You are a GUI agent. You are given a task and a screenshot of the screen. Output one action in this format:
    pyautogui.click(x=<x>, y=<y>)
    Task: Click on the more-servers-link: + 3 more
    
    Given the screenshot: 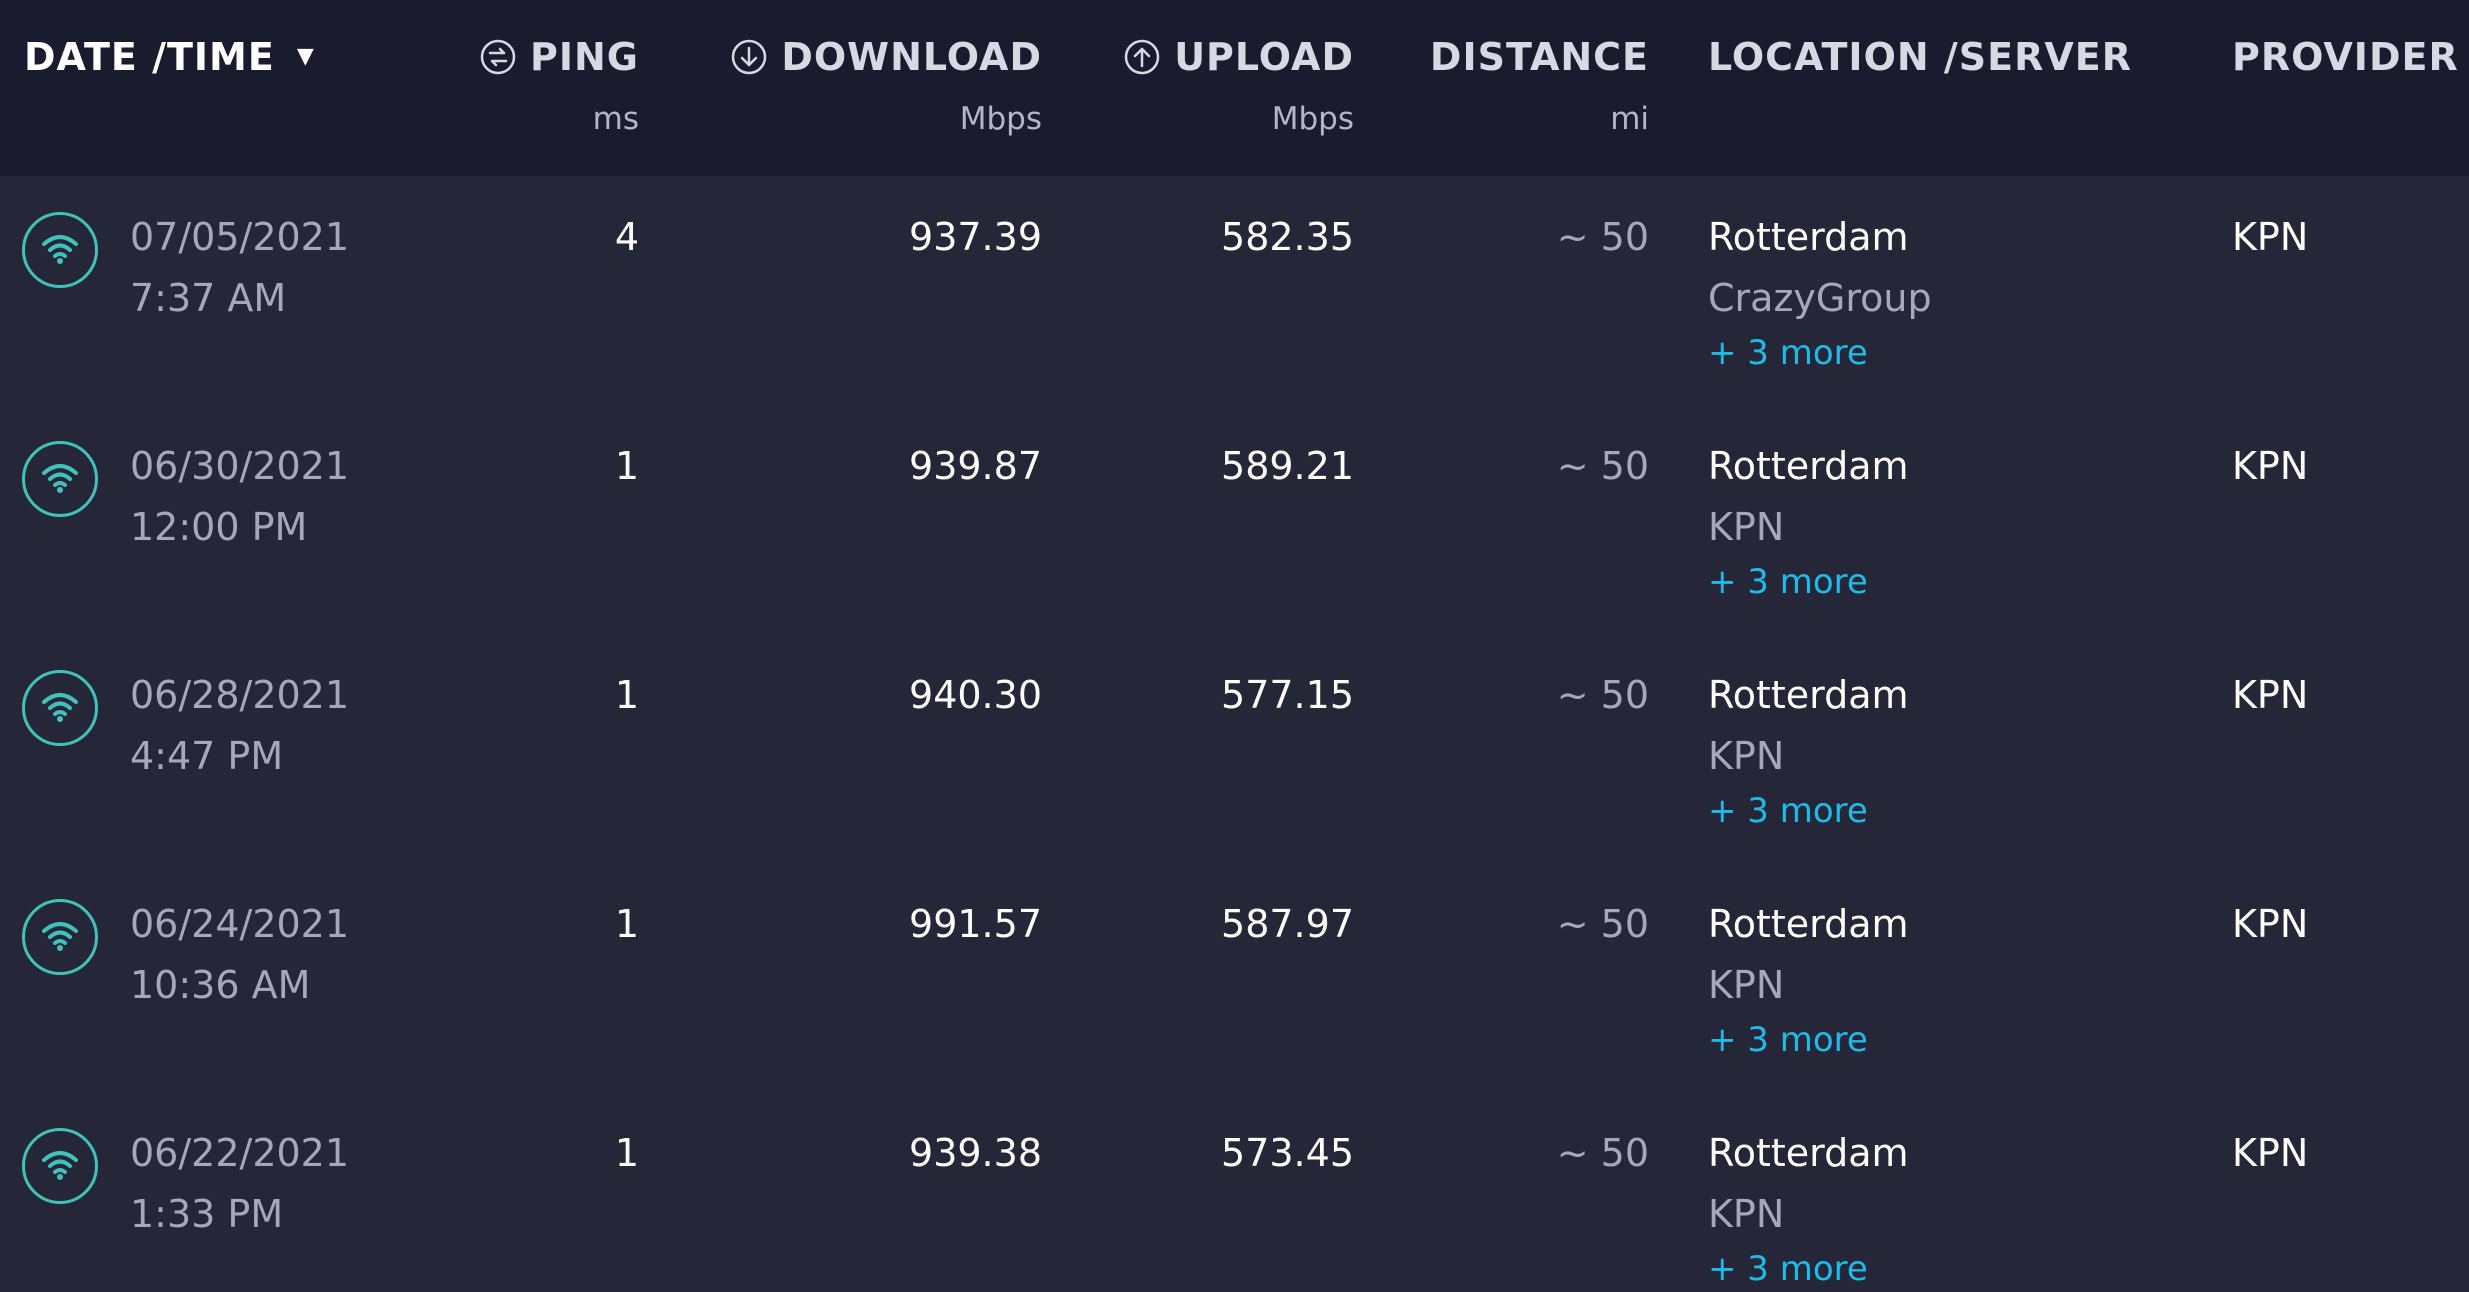 What is the action you would take?
    pyautogui.click(x=1788, y=1269)
    